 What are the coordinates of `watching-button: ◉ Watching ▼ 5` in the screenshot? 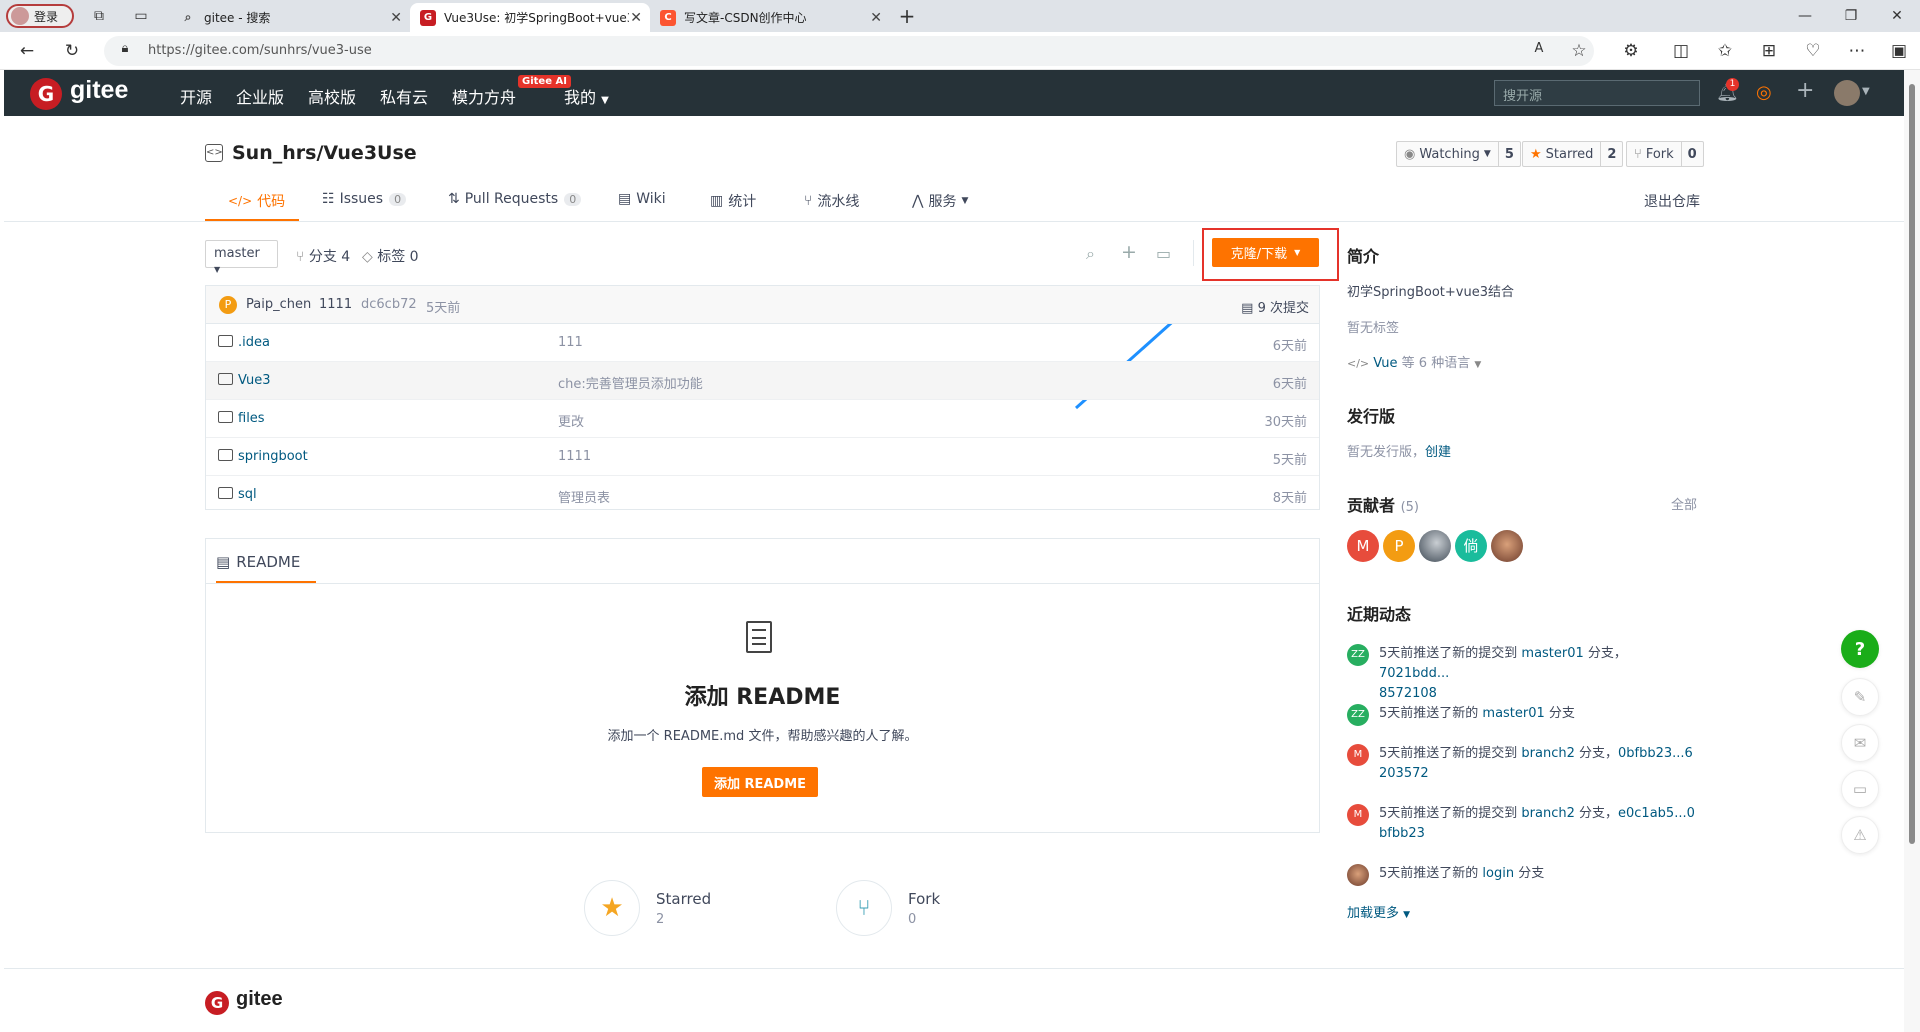 It's located at (1458, 154).